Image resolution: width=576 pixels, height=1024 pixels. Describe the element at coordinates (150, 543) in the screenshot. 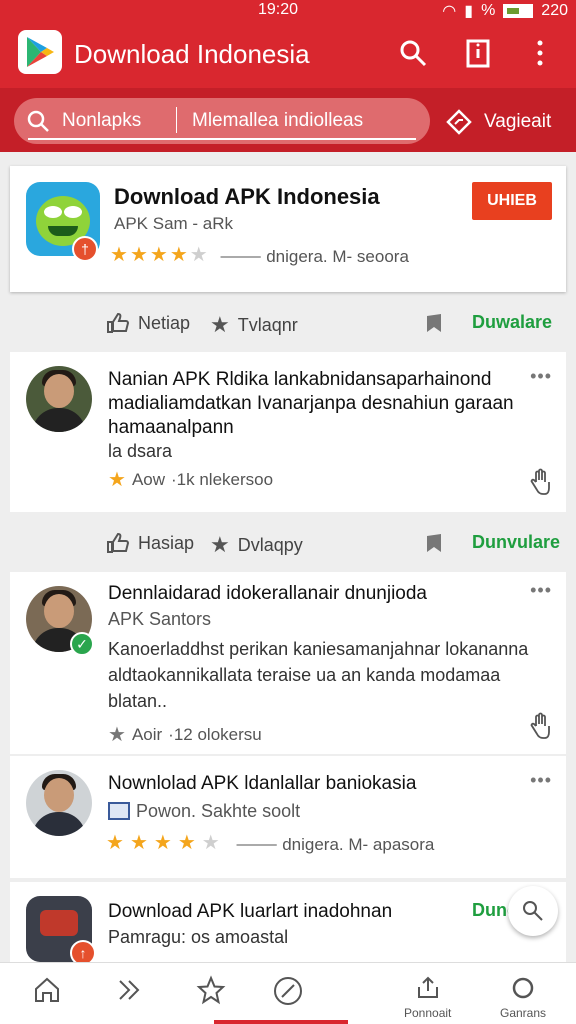

I see `like-button: Hasiap` at that location.